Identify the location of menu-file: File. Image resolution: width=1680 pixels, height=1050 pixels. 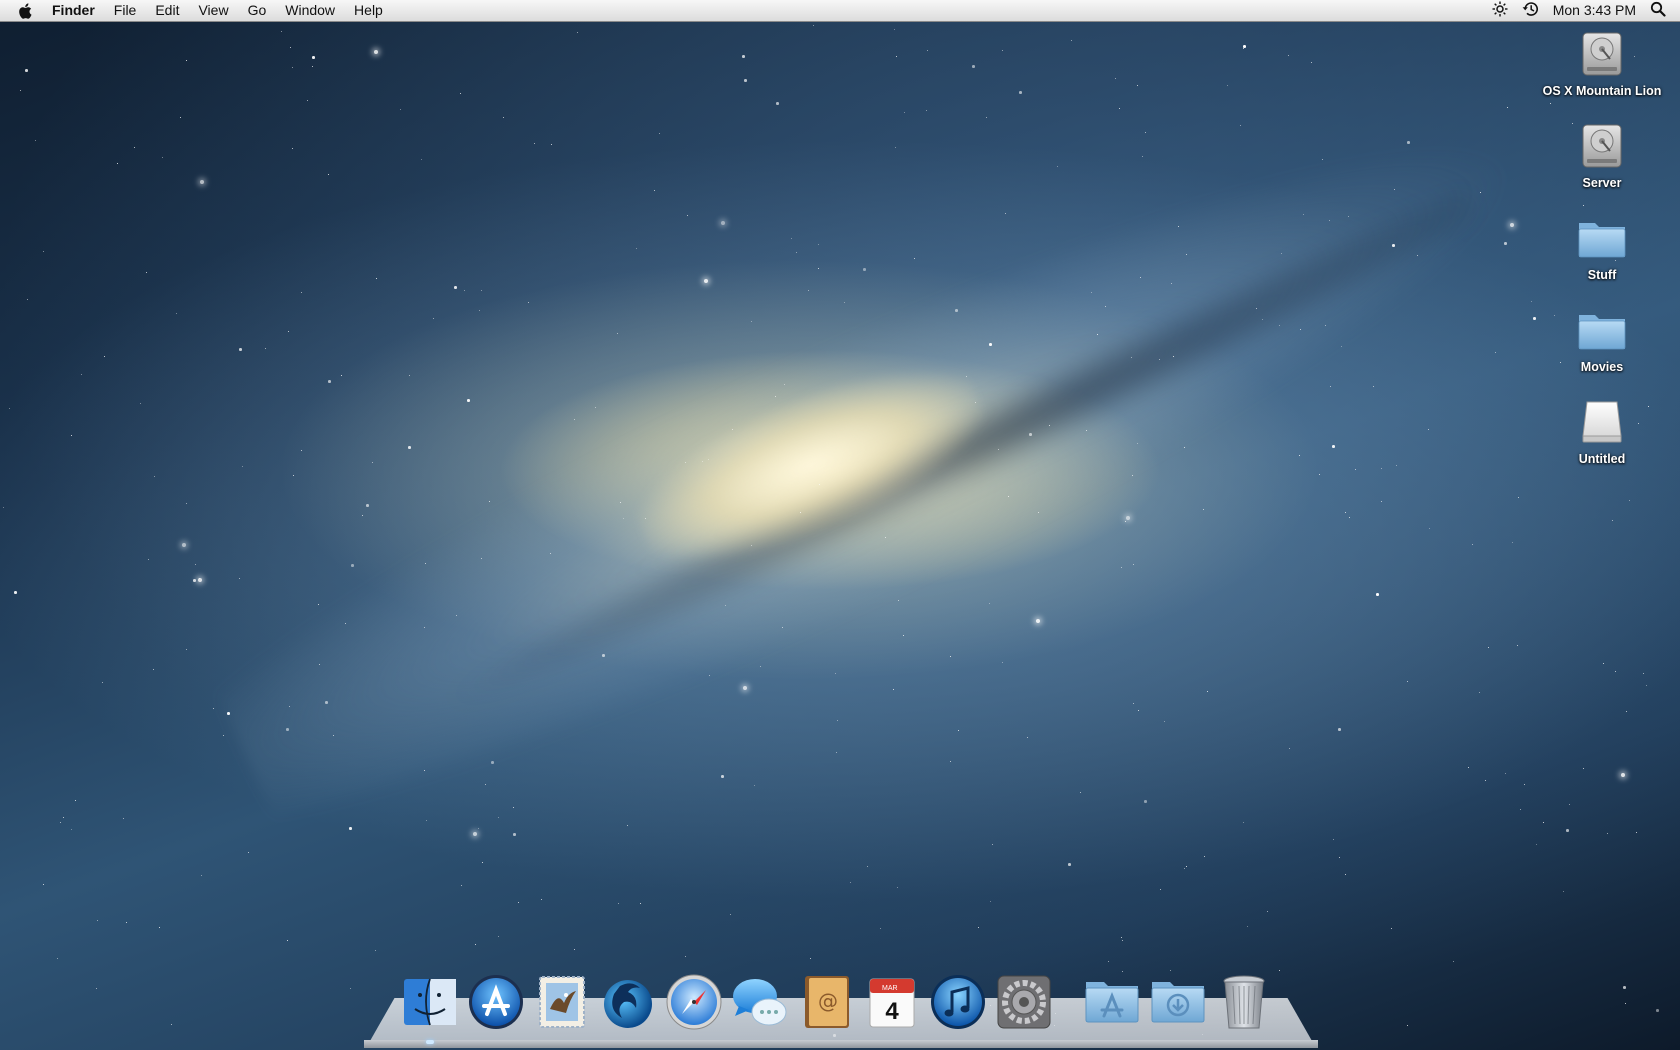
(125, 10).